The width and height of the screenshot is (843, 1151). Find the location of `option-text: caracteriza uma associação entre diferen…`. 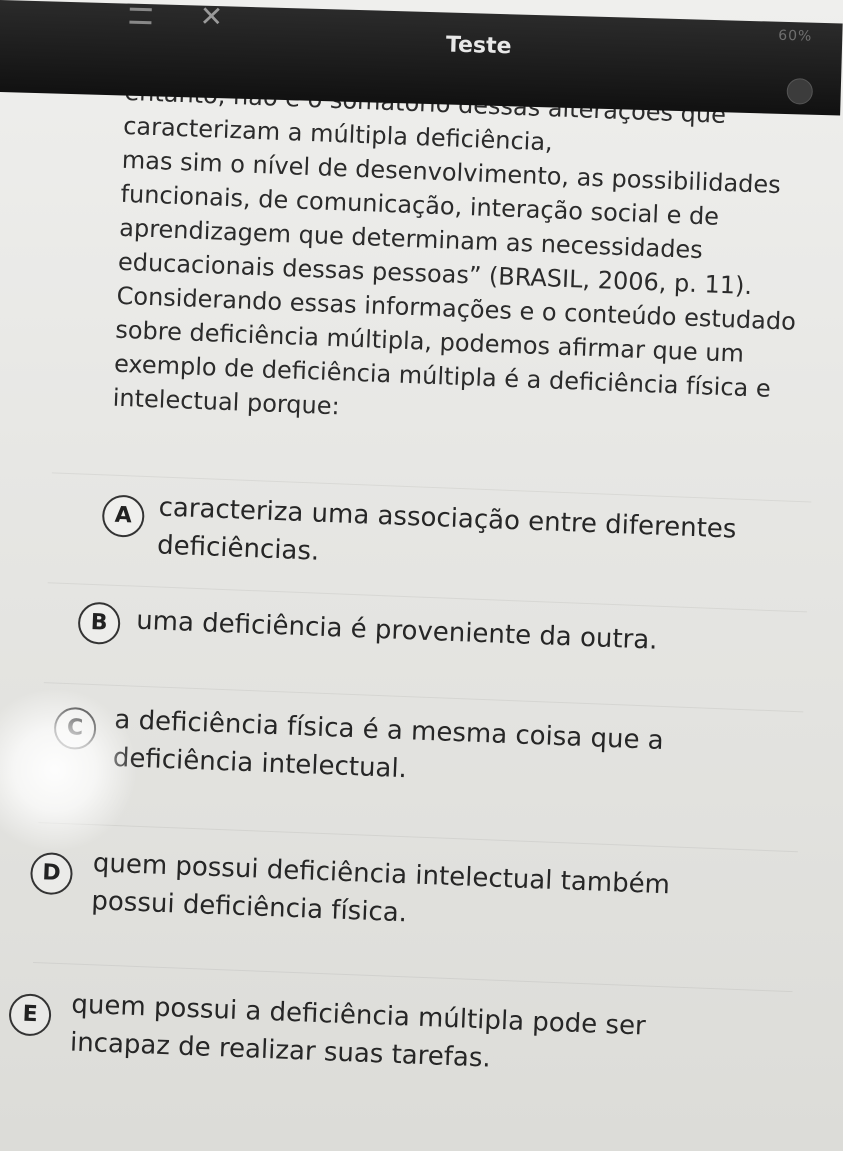

option-text: caracteriza uma associação entre diferen… is located at coordinates (446, 529).